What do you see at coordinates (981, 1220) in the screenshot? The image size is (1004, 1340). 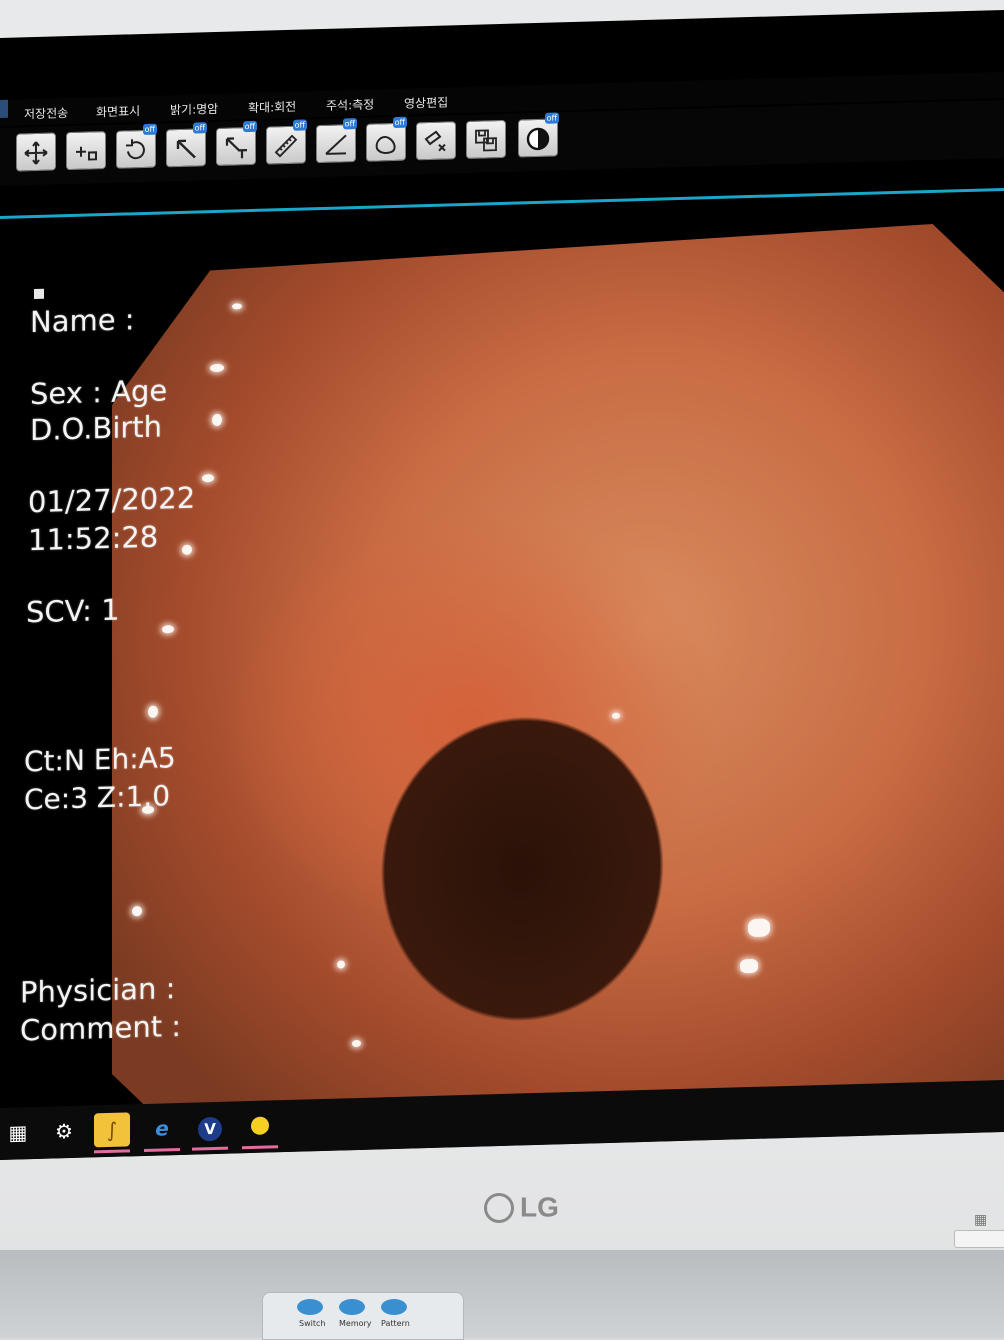 I see `monitor-grid-icon: ▦` at bounding box center [981, 1220].